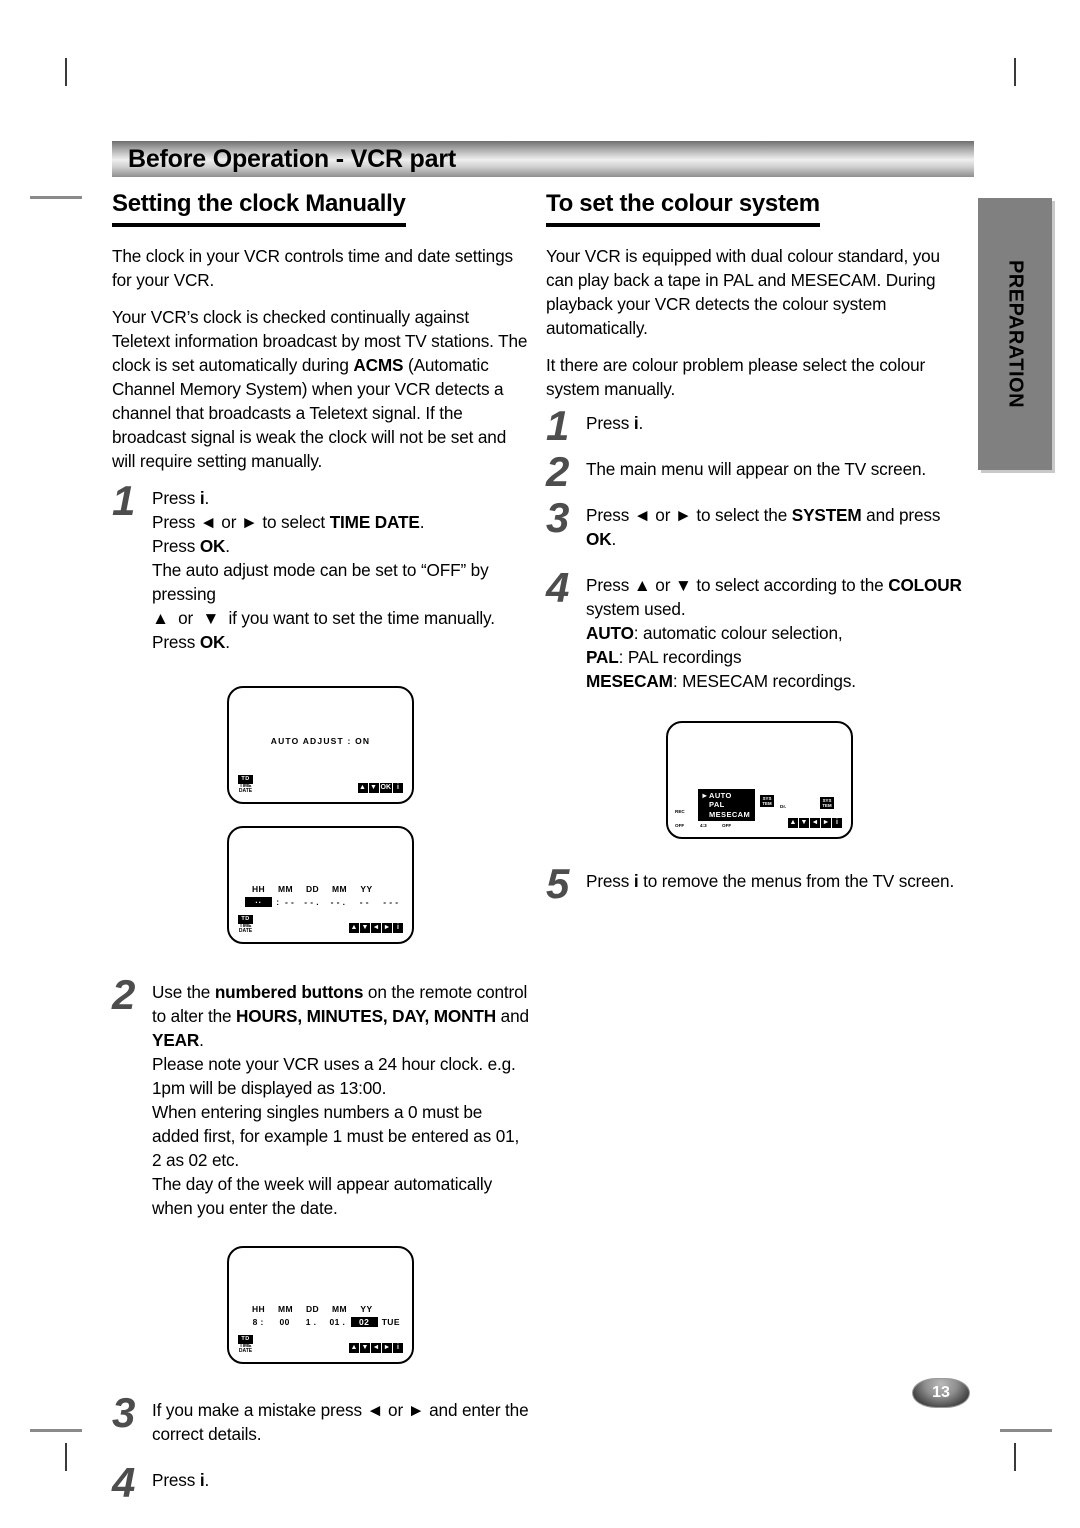 The height and width of the screenshot is (1528, 1080). I want to click on right-step-5-number: 5, so click(558, 883).